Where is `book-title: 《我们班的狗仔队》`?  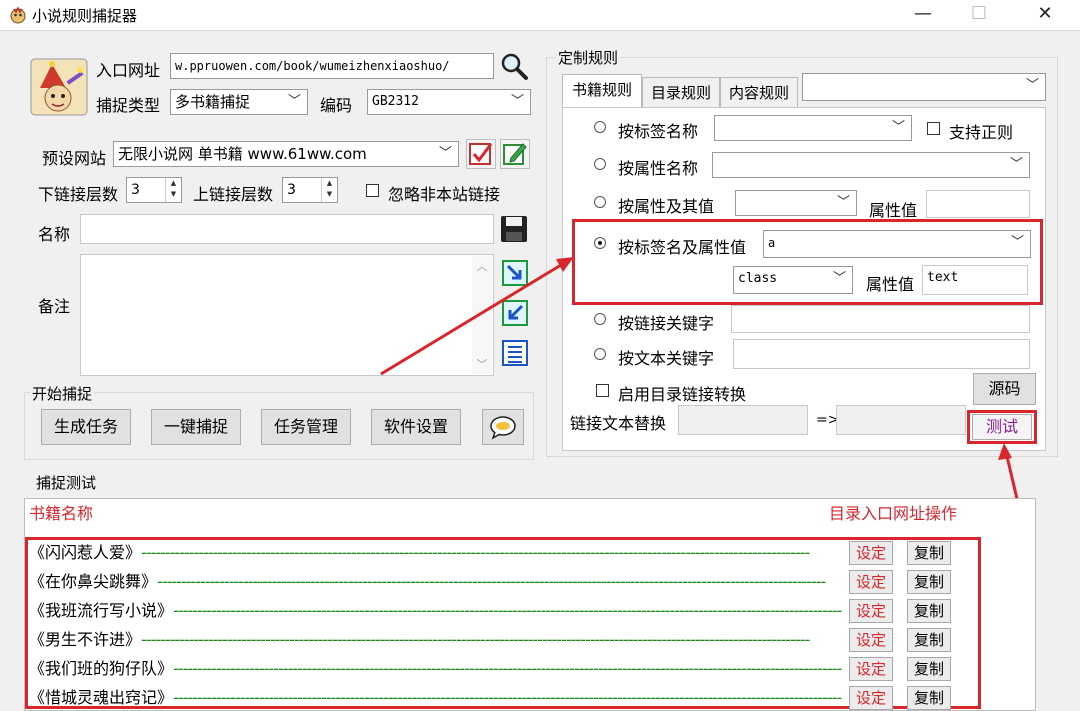
book-title: 《我们班的狗仔队》 is located at coordinates (101, 668).